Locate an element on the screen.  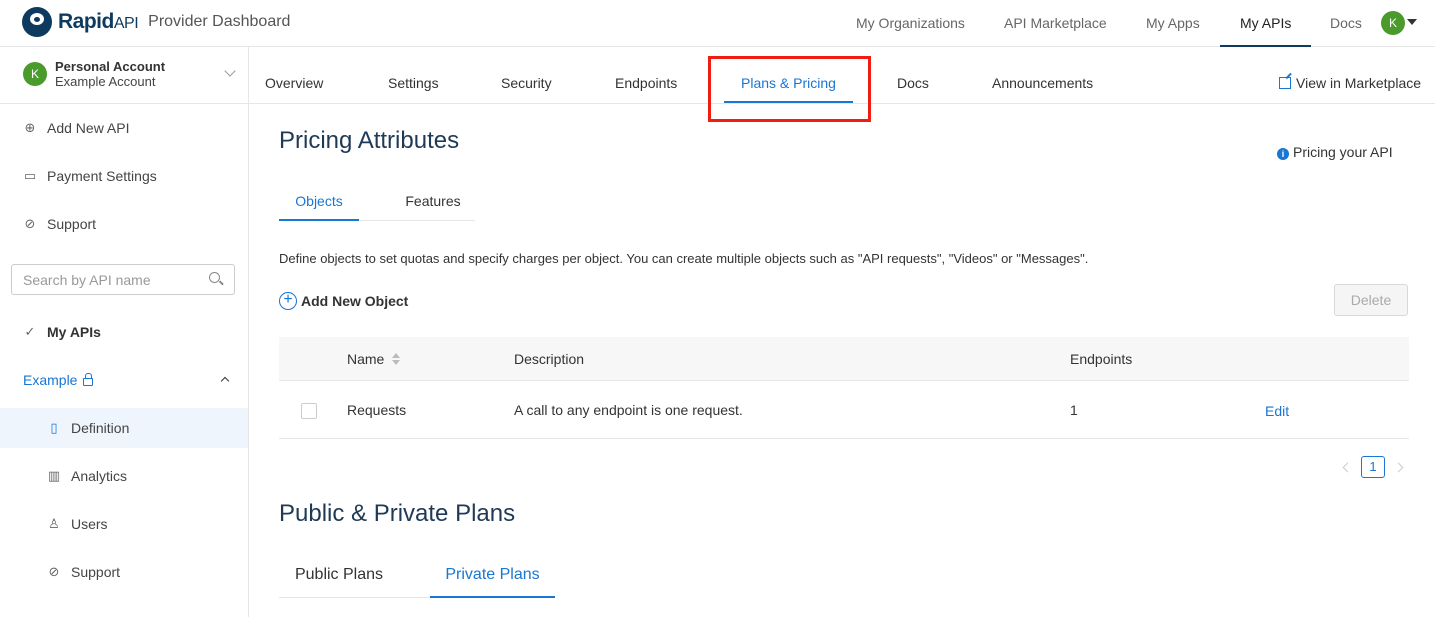
topnav-api-marketplace: API Marketplace is located at coordinates (1055, 23).